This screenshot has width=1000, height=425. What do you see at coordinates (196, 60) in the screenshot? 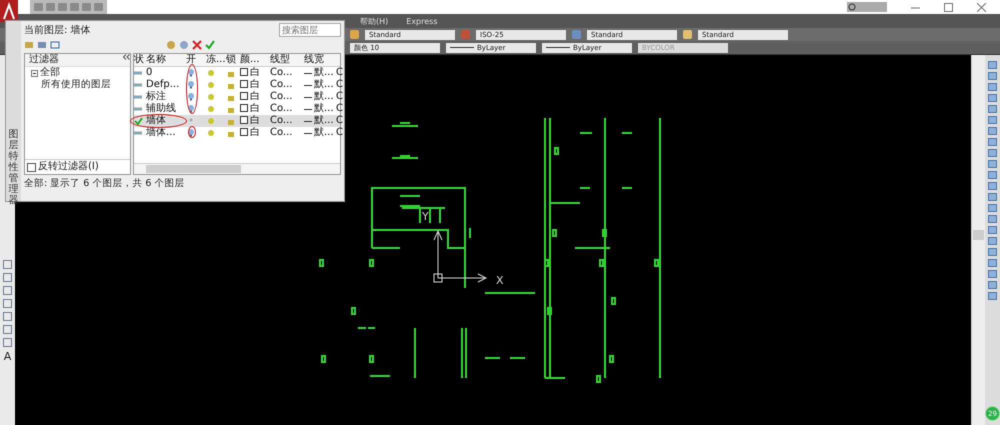
I see `column-header: 开` at bounding box center [196, 60].